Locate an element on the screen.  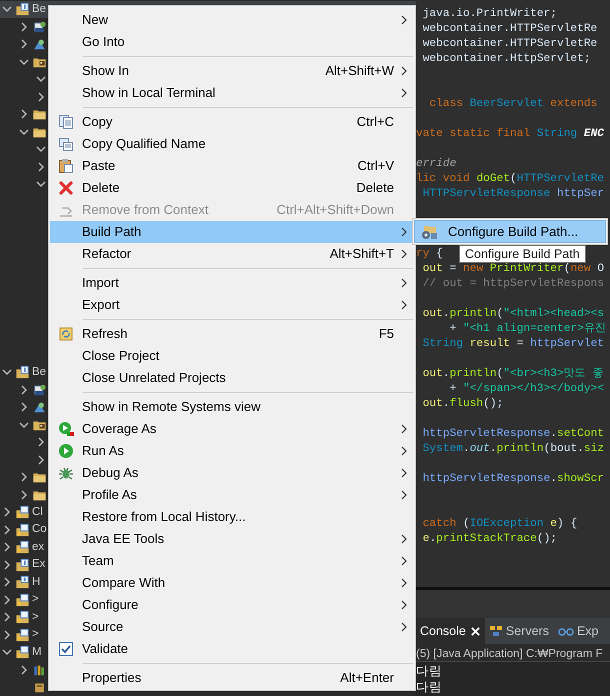
menu-label: Compare With is located at coordinates (124, 583).